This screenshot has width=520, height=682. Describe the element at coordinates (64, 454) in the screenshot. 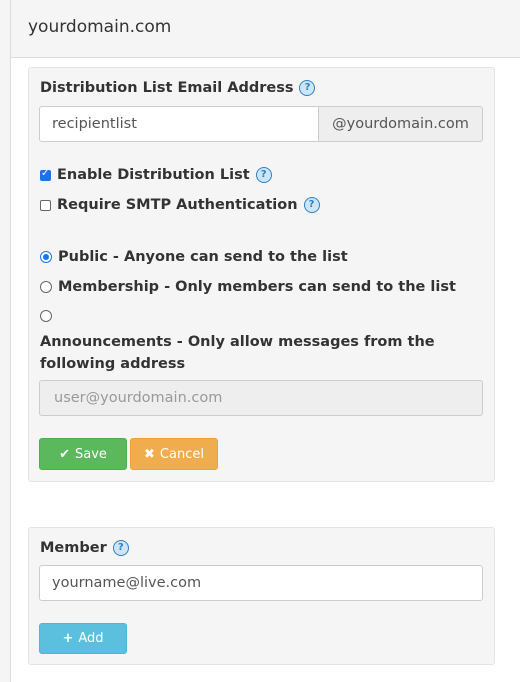

I see `check-icon: ✔` at that location.